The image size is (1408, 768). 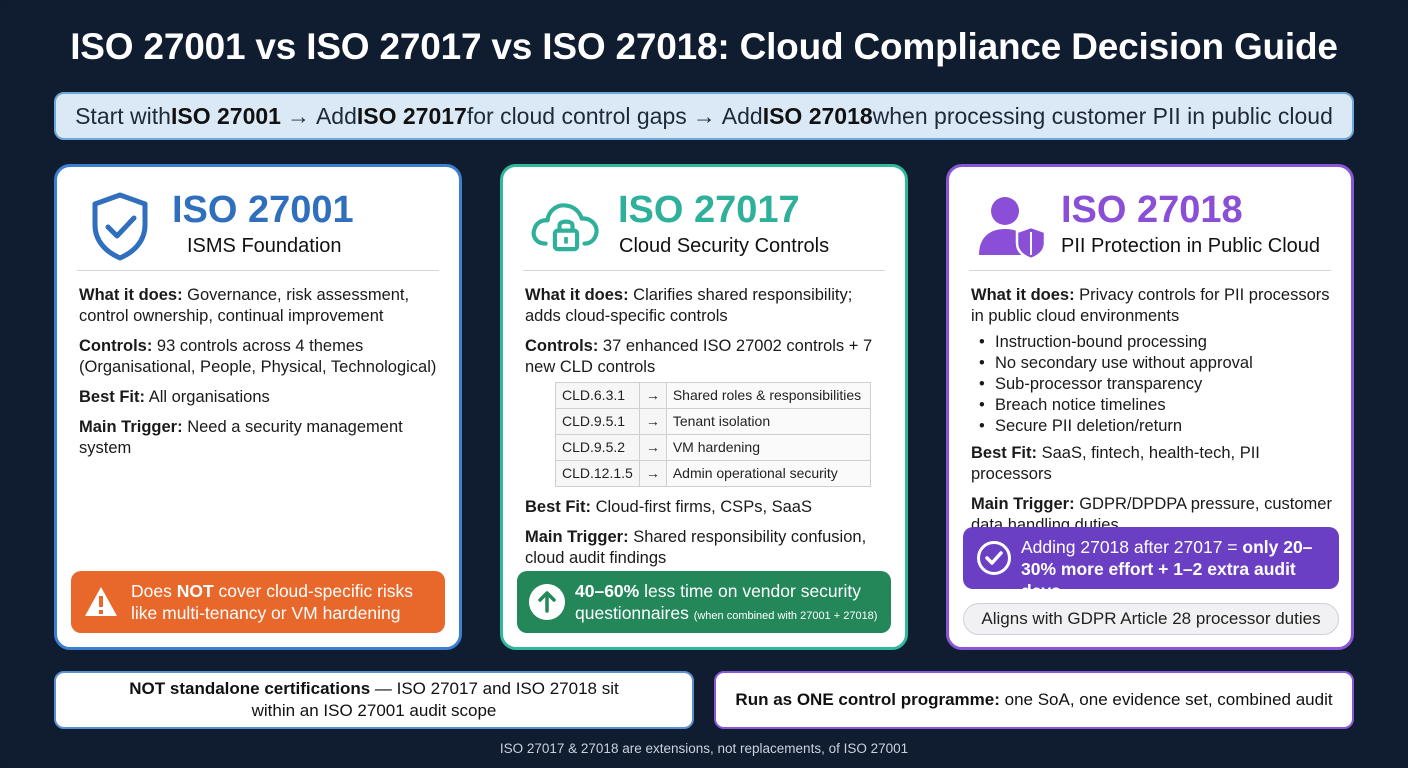 I want to click on table-cell-desc: Admin operational security, so click(x=768, y=473).